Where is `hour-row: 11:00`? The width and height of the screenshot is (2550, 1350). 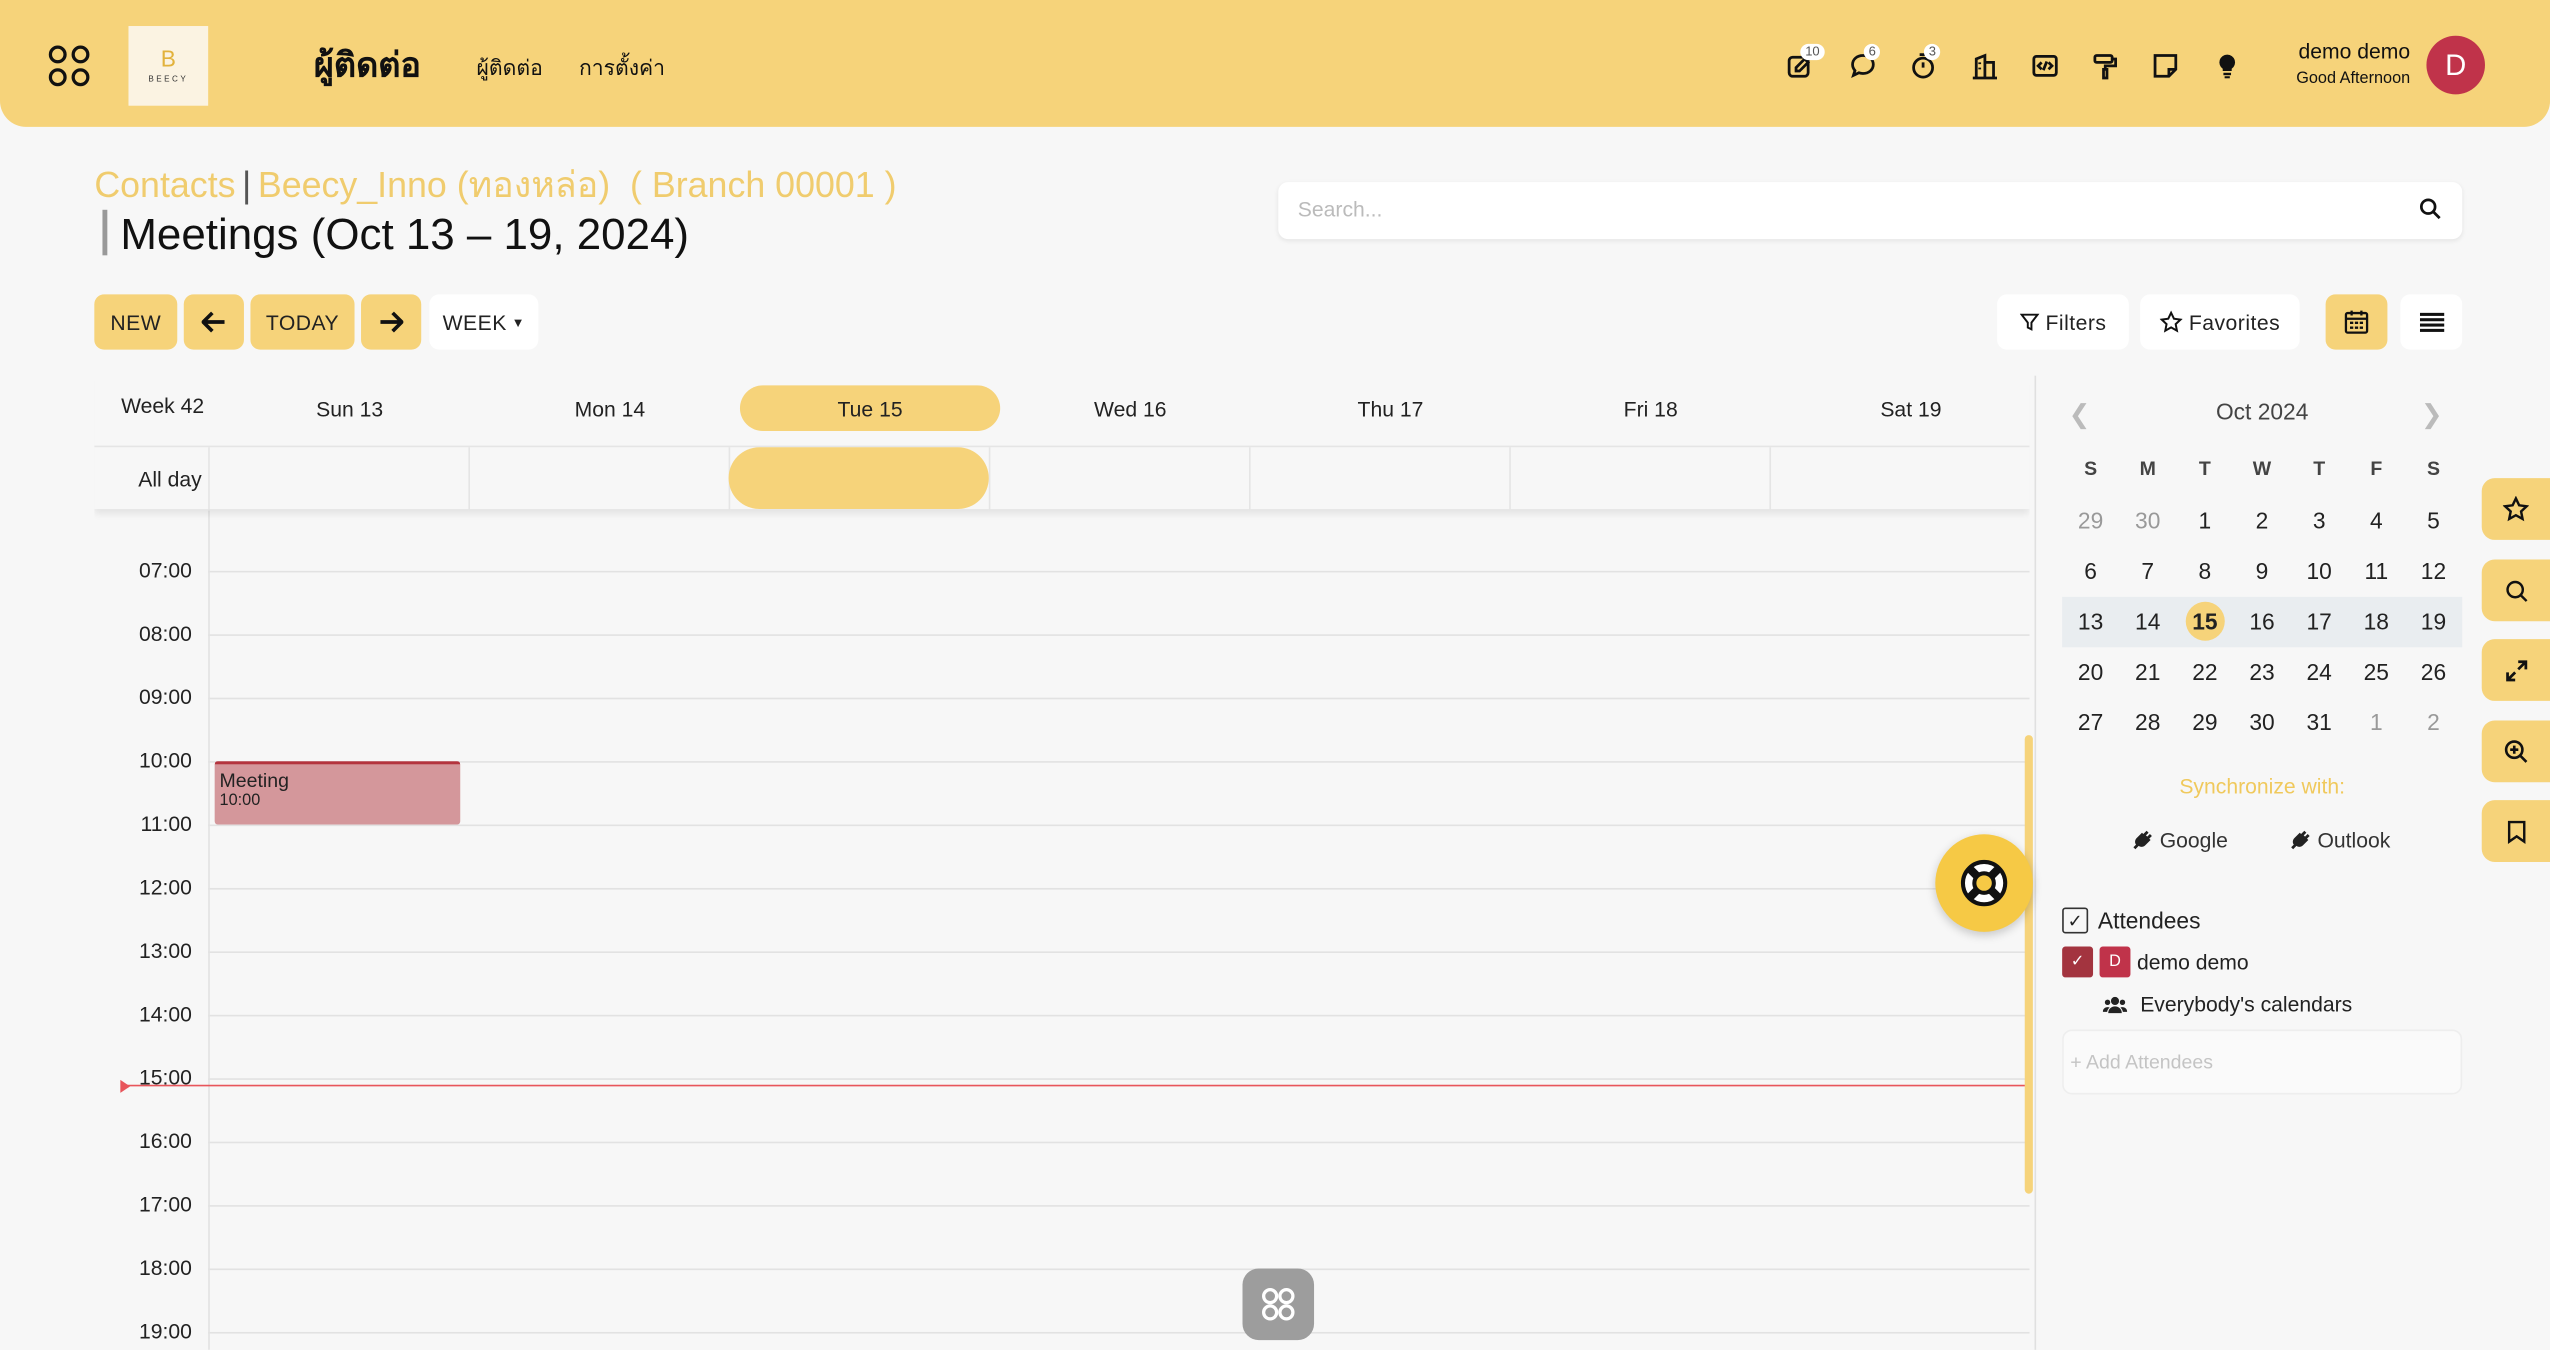 hour-row: 11:00 is located at coordinates (1062, 850).